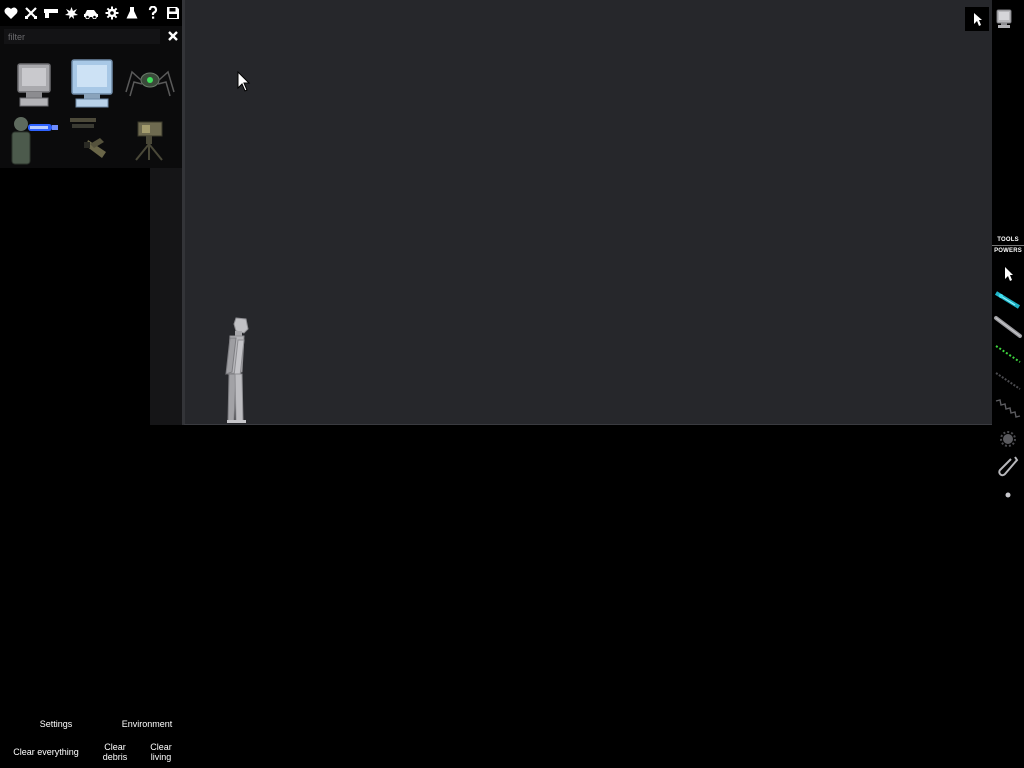  I want to click on category-explosives-button, so click(71, 13).